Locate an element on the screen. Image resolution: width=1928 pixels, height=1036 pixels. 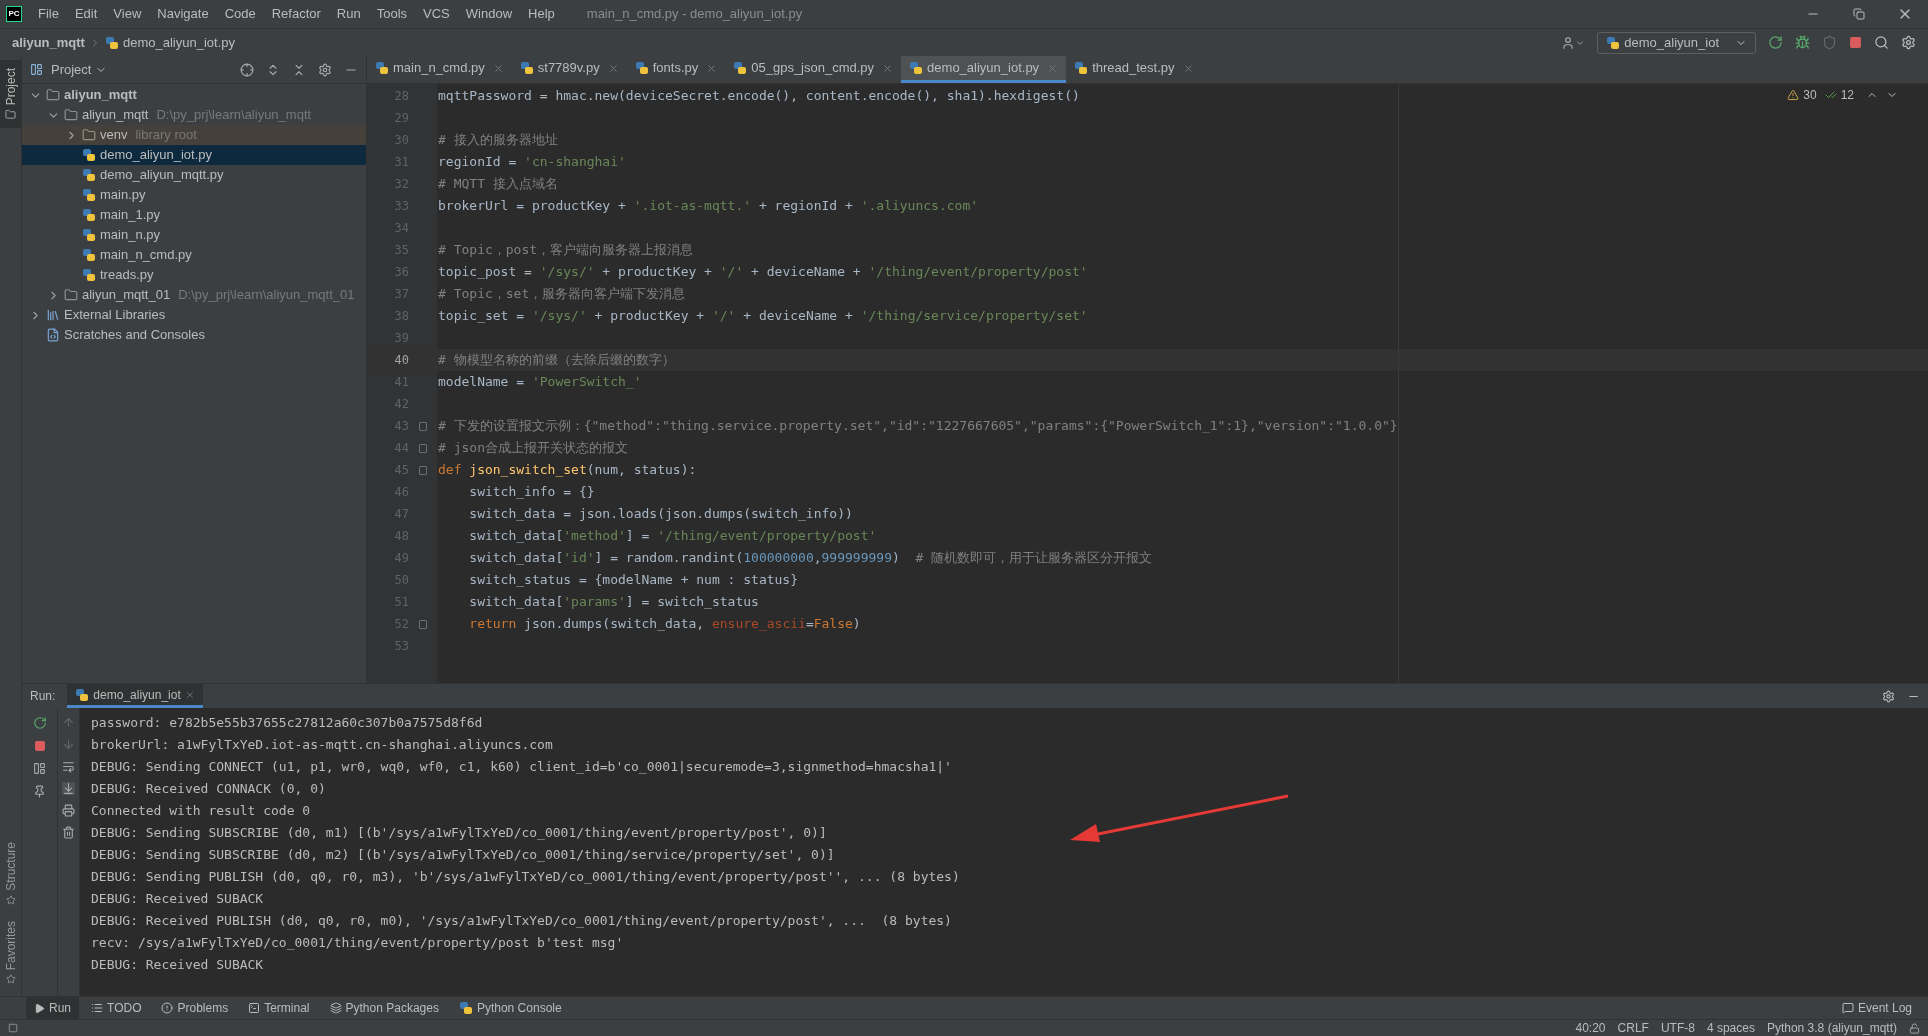
console-line: recv: /sys/a1wFylTxYeD/co_0001/thing/event/property/post b'test msg' is located at coordinates (358, 943).